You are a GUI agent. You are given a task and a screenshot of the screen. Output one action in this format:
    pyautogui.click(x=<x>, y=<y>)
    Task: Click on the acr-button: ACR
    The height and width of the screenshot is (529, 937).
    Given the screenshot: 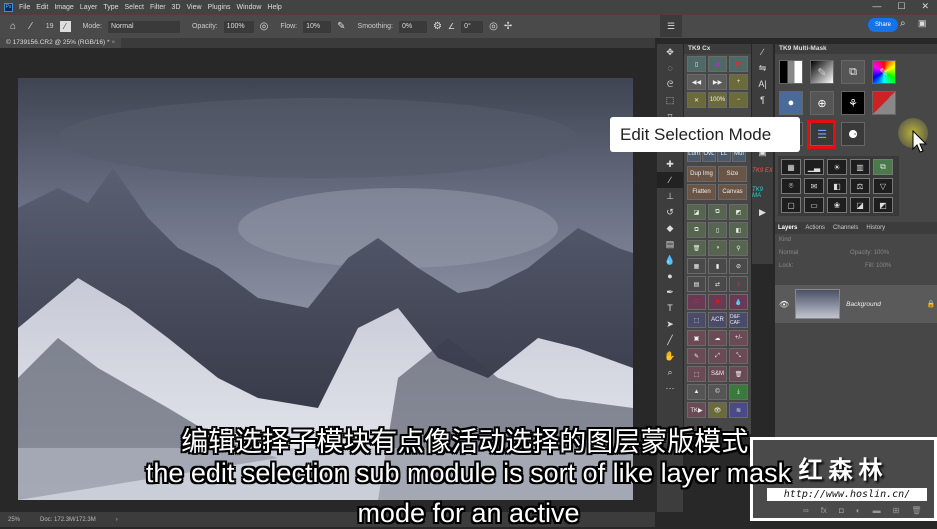 What is the action you would take?
    pyautogui.click(x=717, y=320)
    